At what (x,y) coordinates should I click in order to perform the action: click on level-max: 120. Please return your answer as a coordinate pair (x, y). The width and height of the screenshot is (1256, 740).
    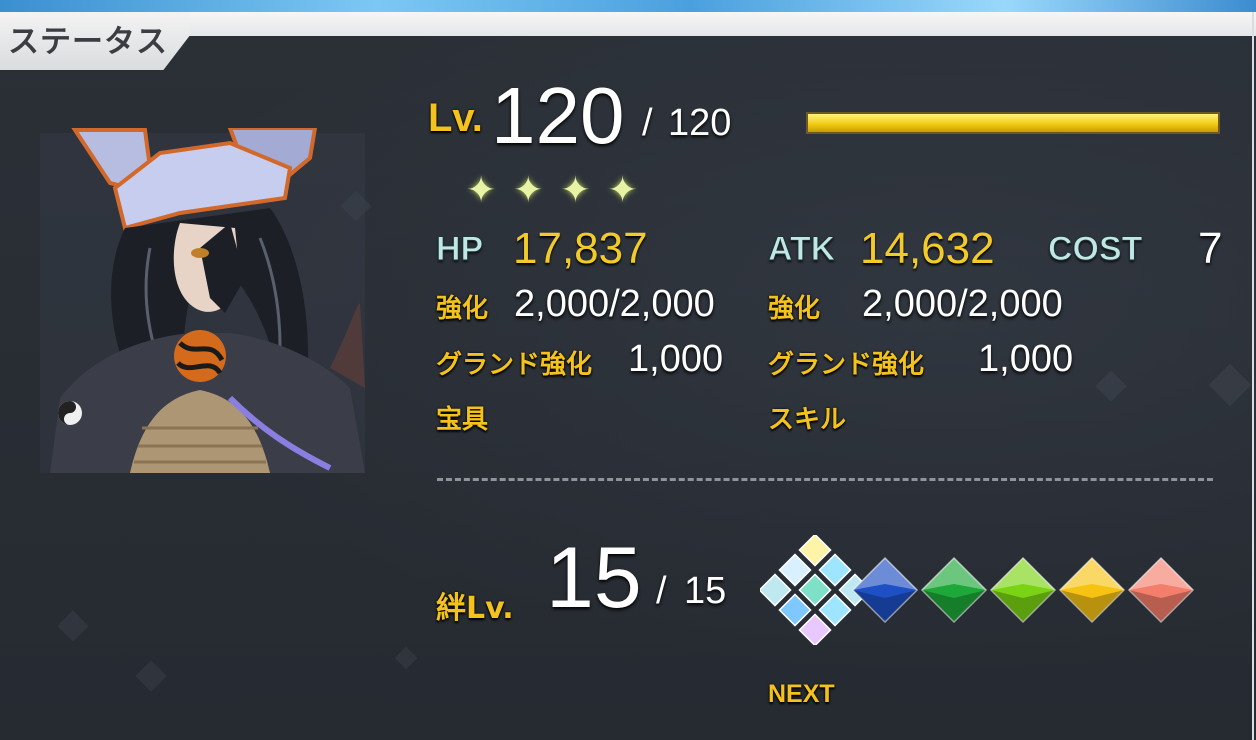
    Looking at the image, I should click on (700, 123).